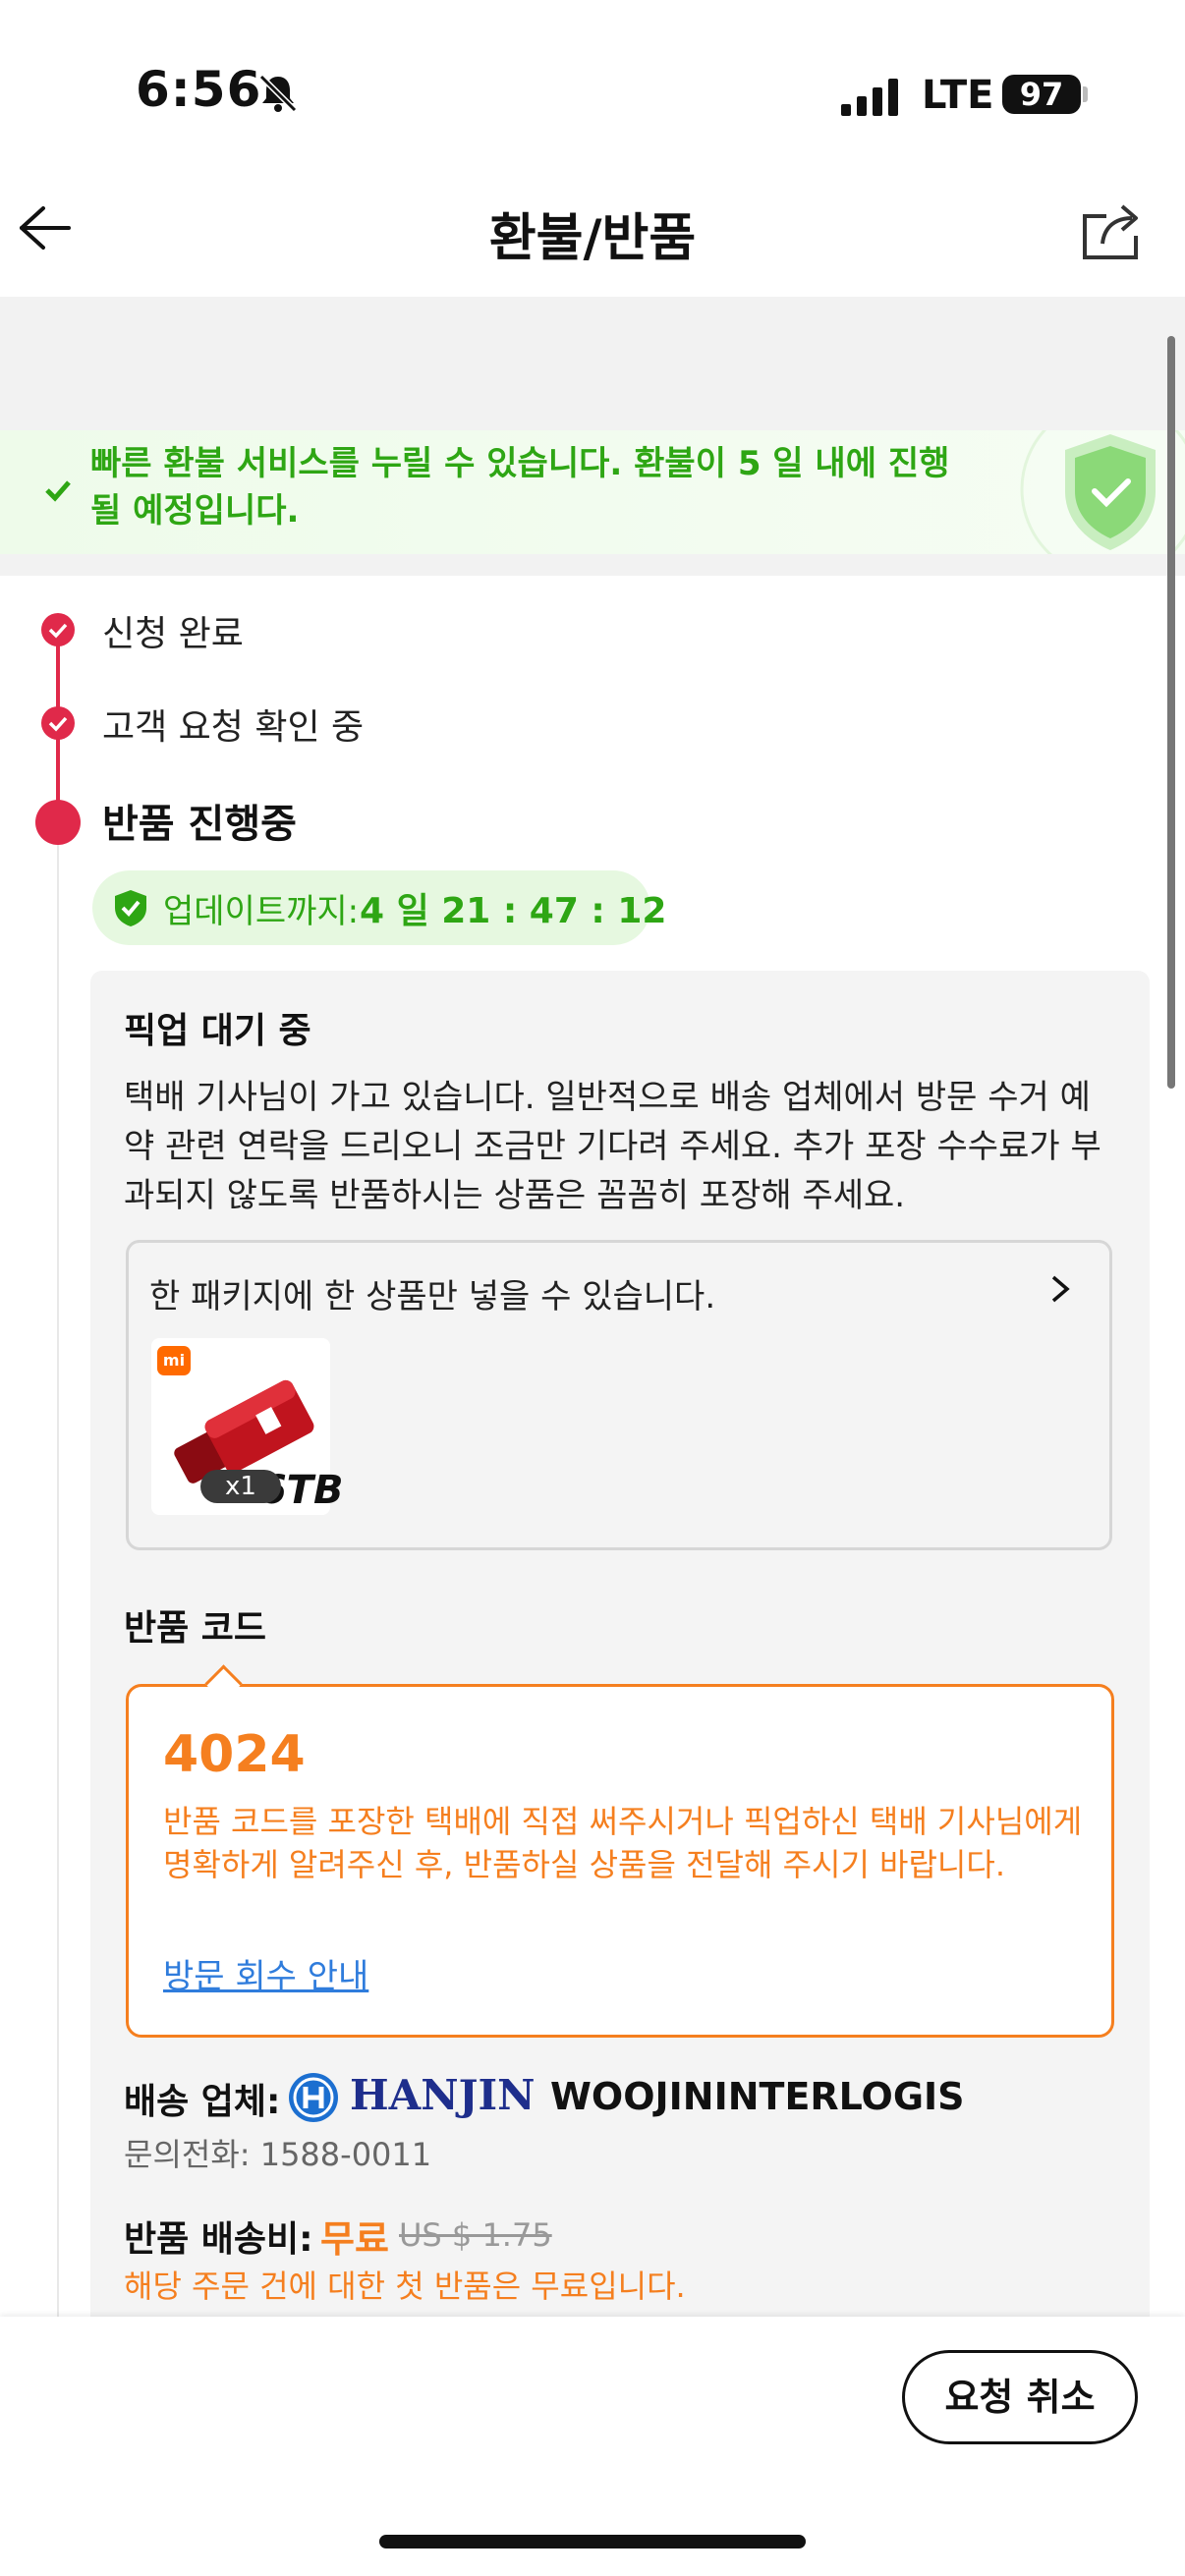  What do you see at coordinates (278, 2154) in the screenshot?
I see `carrier-phone: 문의전화: 1588-0011` at bounding box center [278, 2154].